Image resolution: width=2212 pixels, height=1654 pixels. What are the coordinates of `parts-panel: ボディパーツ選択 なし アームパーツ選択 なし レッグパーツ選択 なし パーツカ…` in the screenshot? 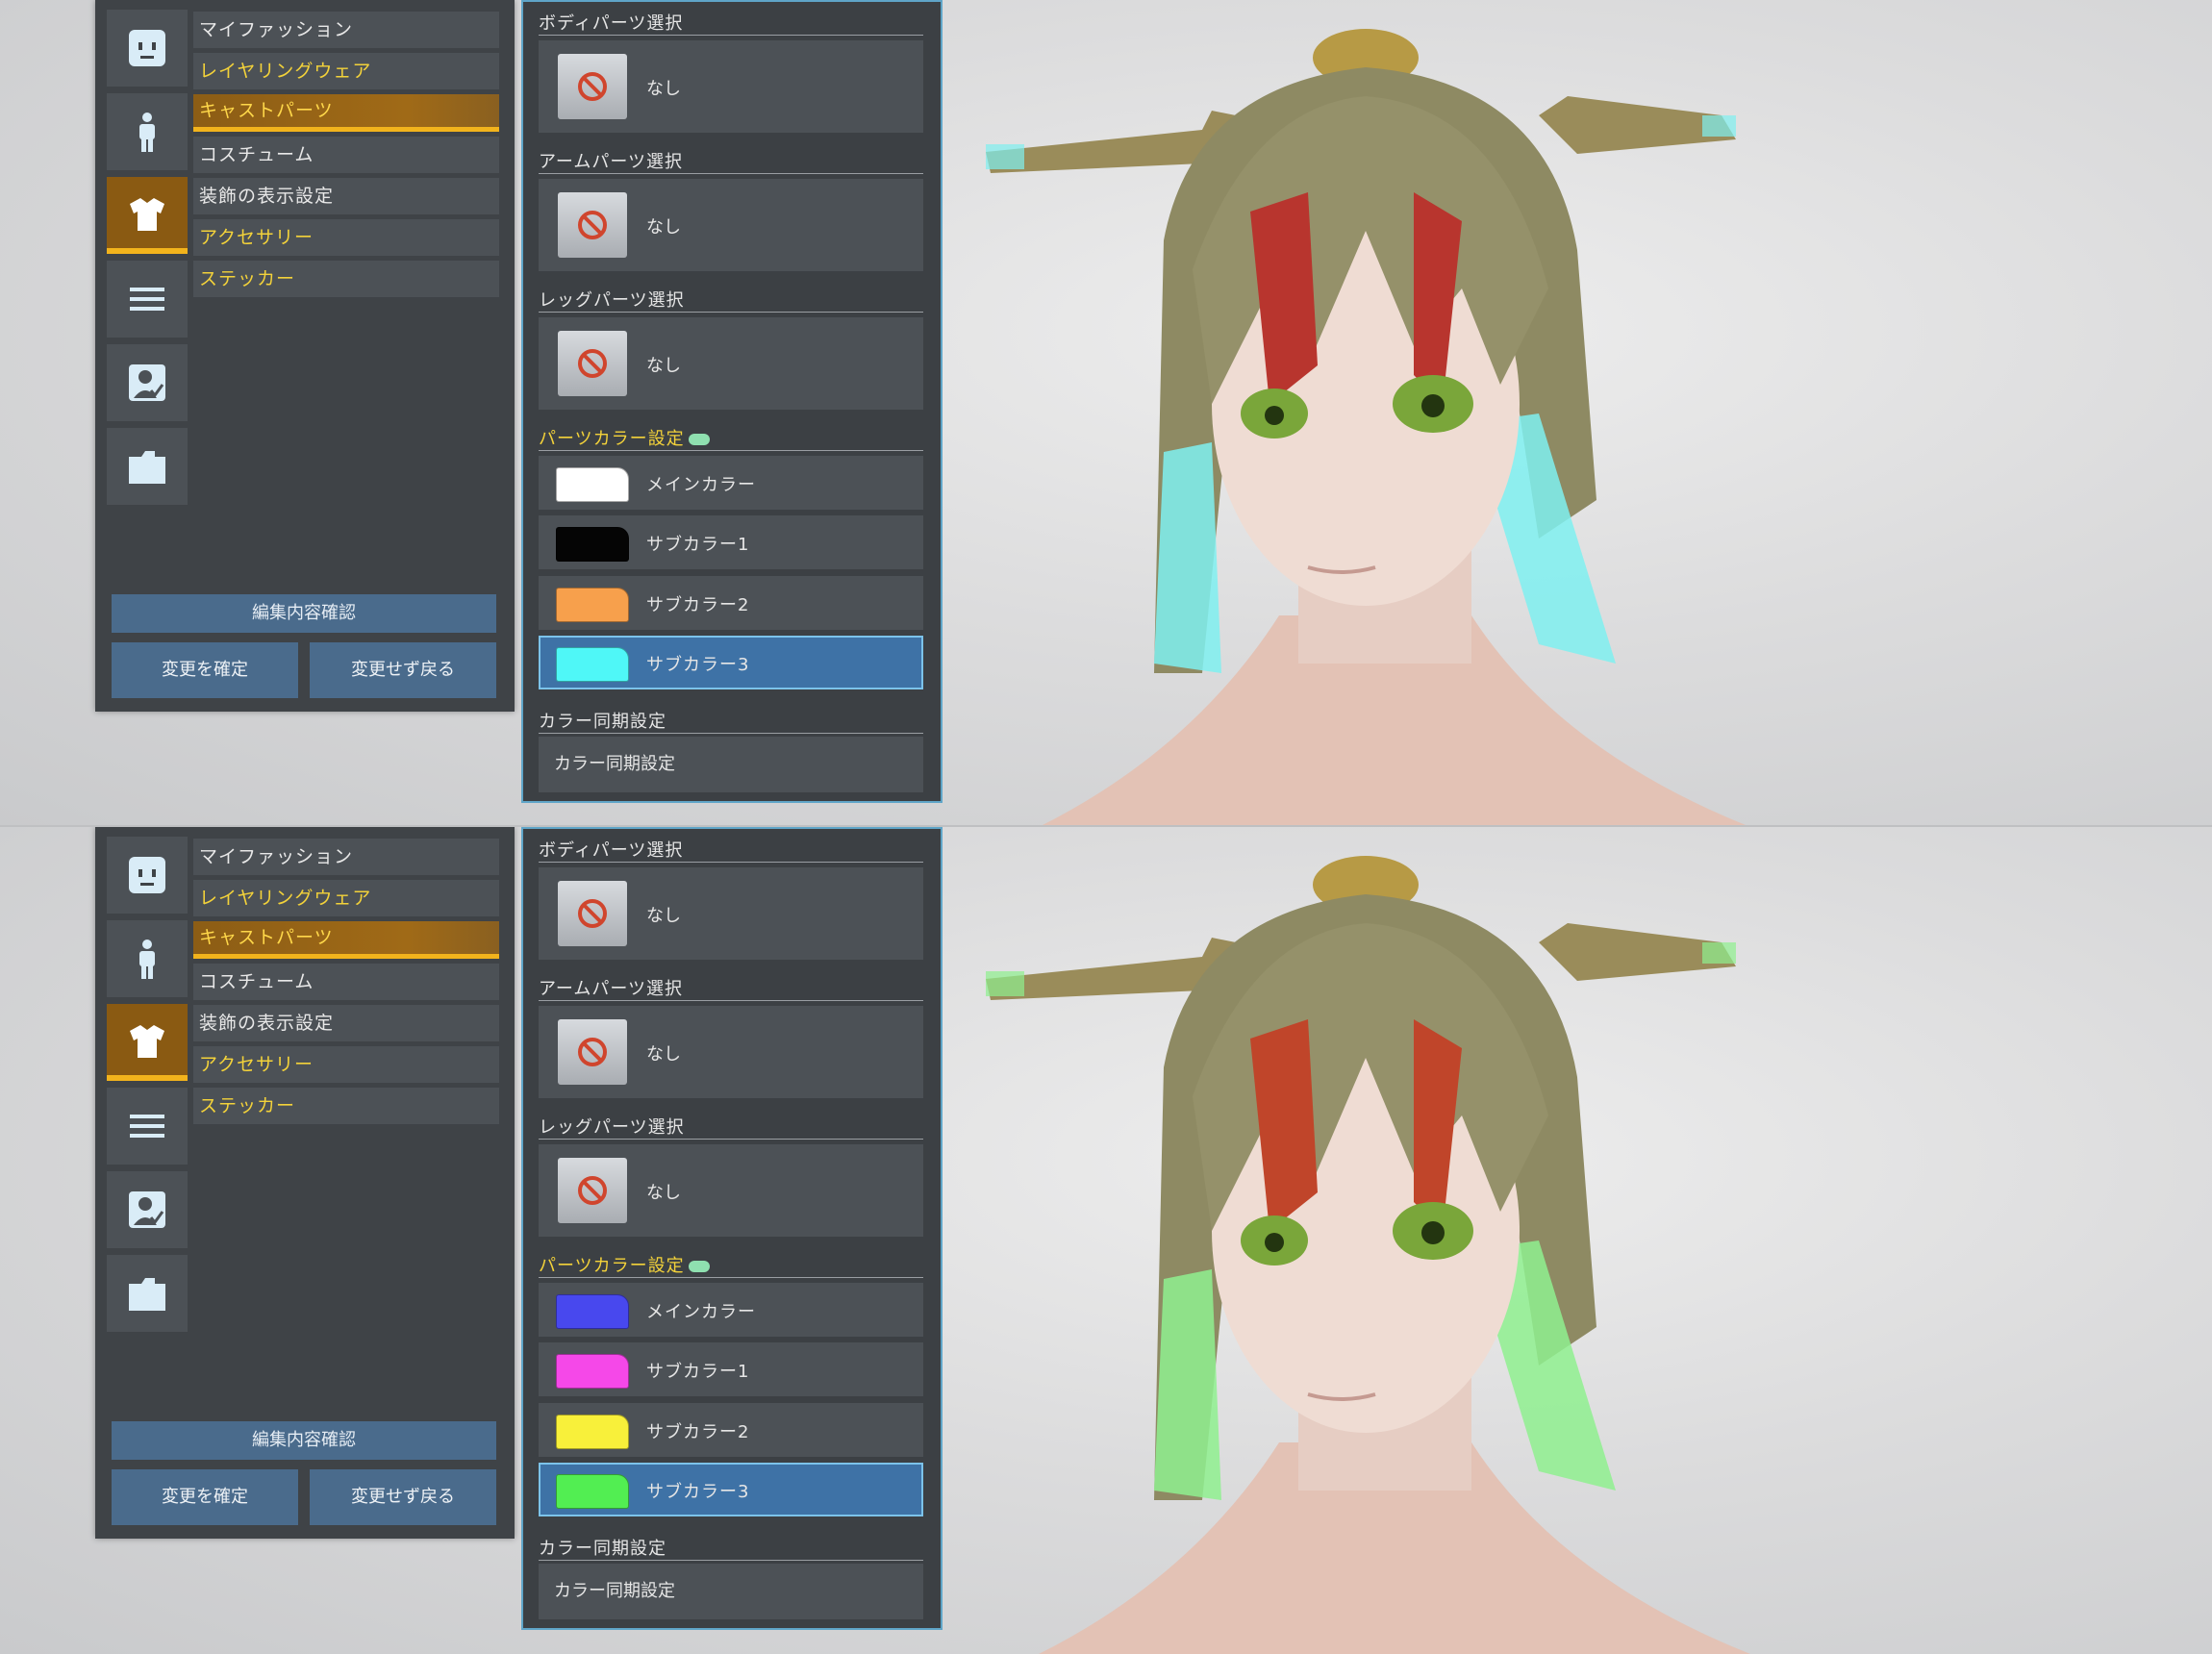 It's located at (732, 402).